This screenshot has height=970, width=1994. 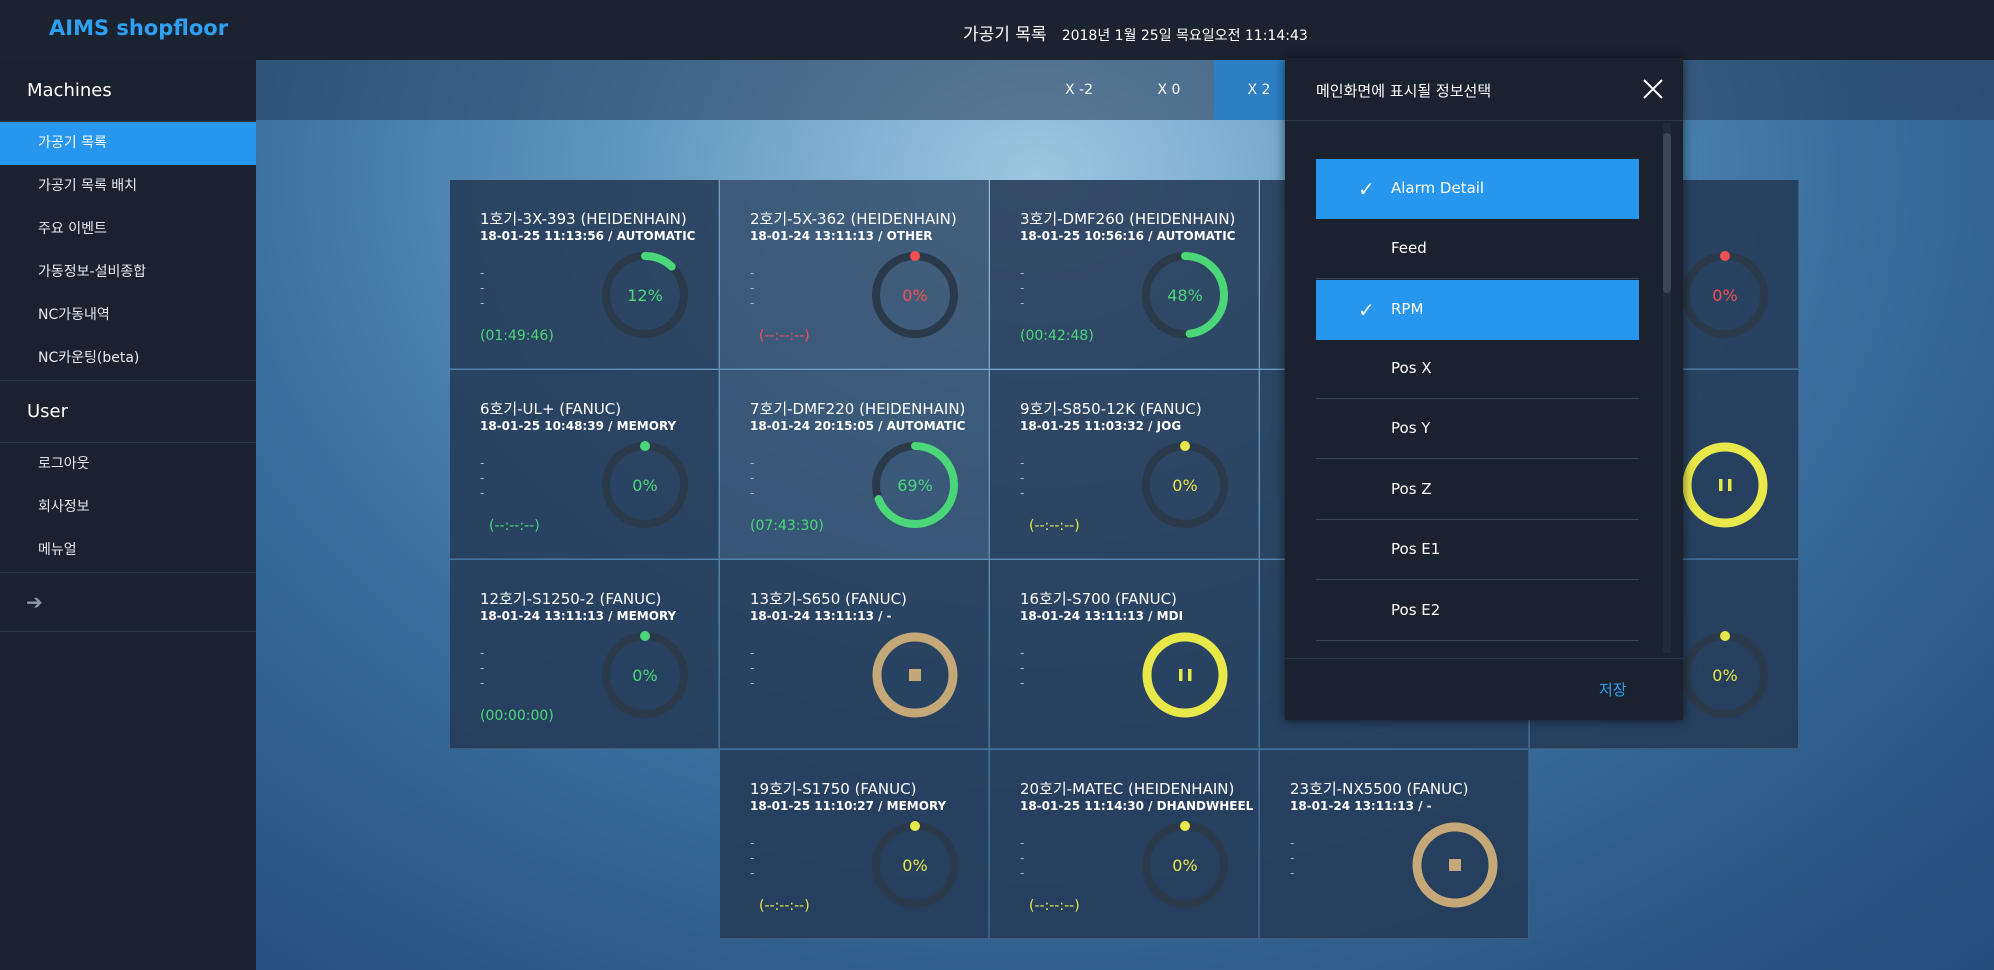 I want to click on zoom-0-button: X 0, so click(x=1169, y=90).